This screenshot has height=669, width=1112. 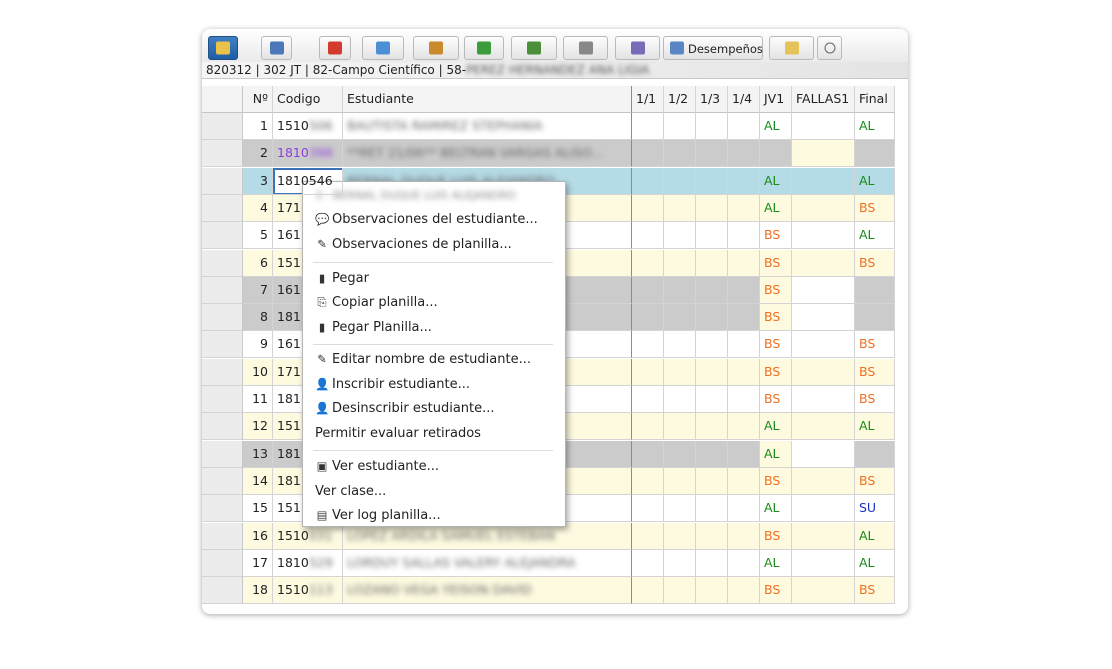 What do you see at coordinates (823, 99) in the screenshot?
I see `header-fallas: FALLAS1` at bounding box center [823, 99].